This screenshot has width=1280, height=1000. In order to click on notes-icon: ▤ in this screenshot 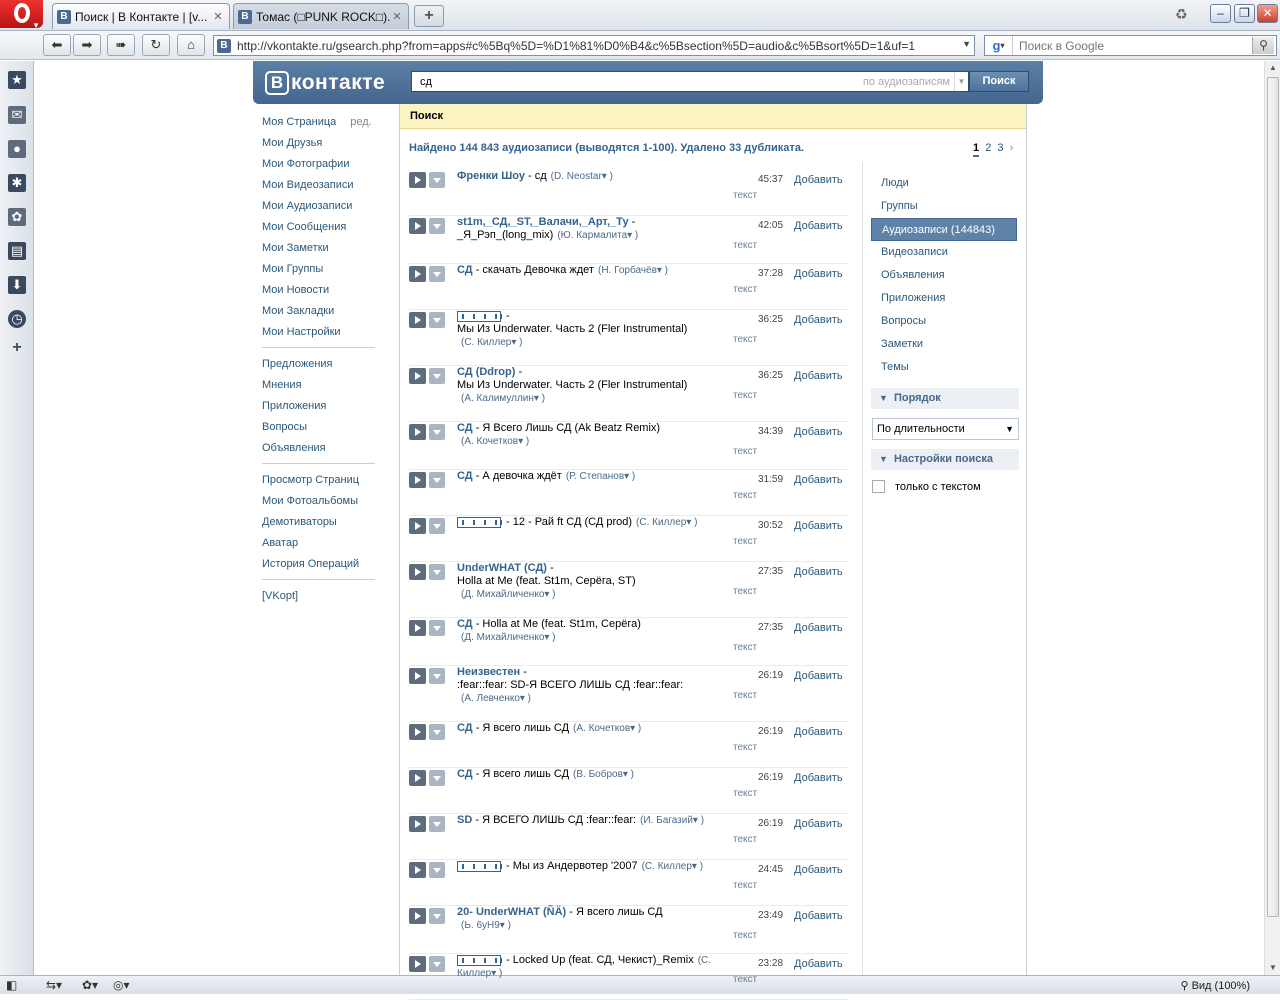, I will do `click(17, 251)`.